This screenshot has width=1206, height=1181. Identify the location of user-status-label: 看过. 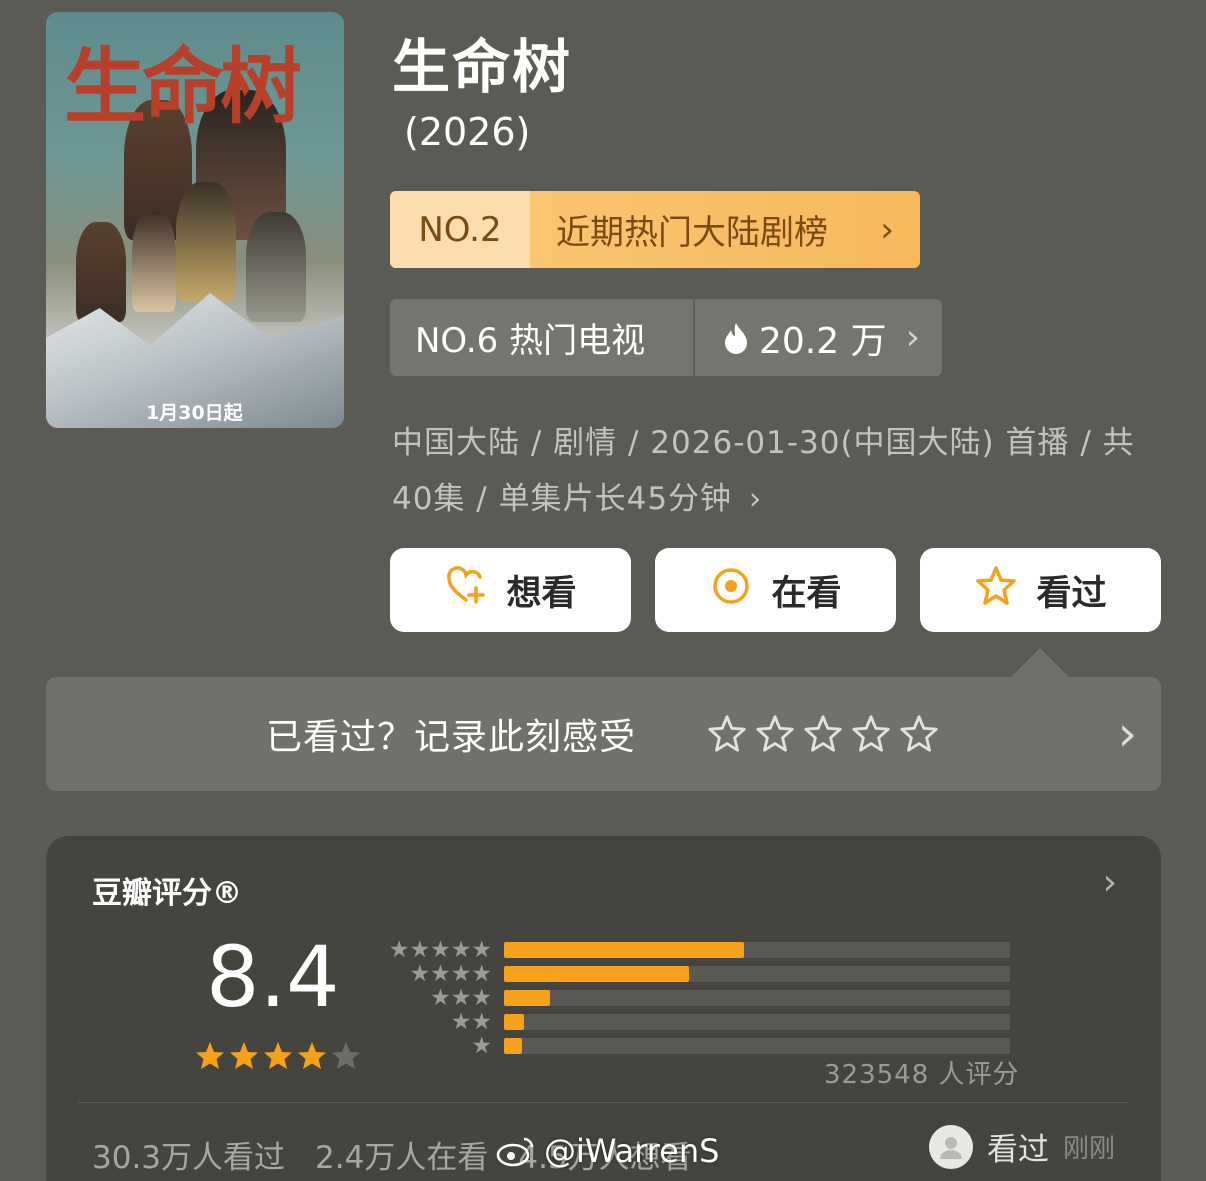
(1017, 1150).